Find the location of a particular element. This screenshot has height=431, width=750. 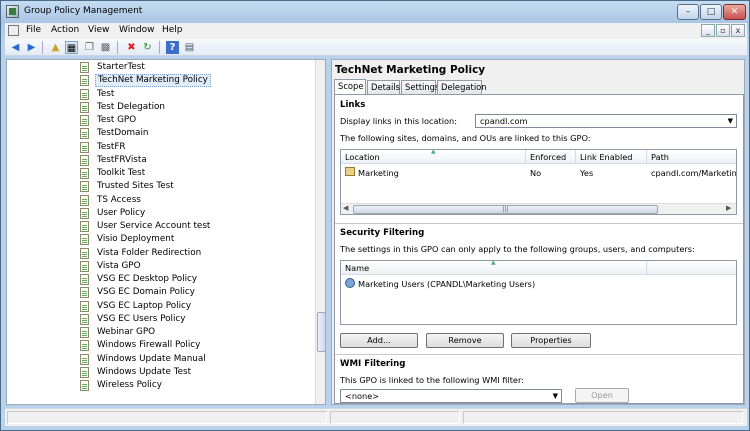

security-filtering-heading: Security Filtering is located at coordinates (382, 233).